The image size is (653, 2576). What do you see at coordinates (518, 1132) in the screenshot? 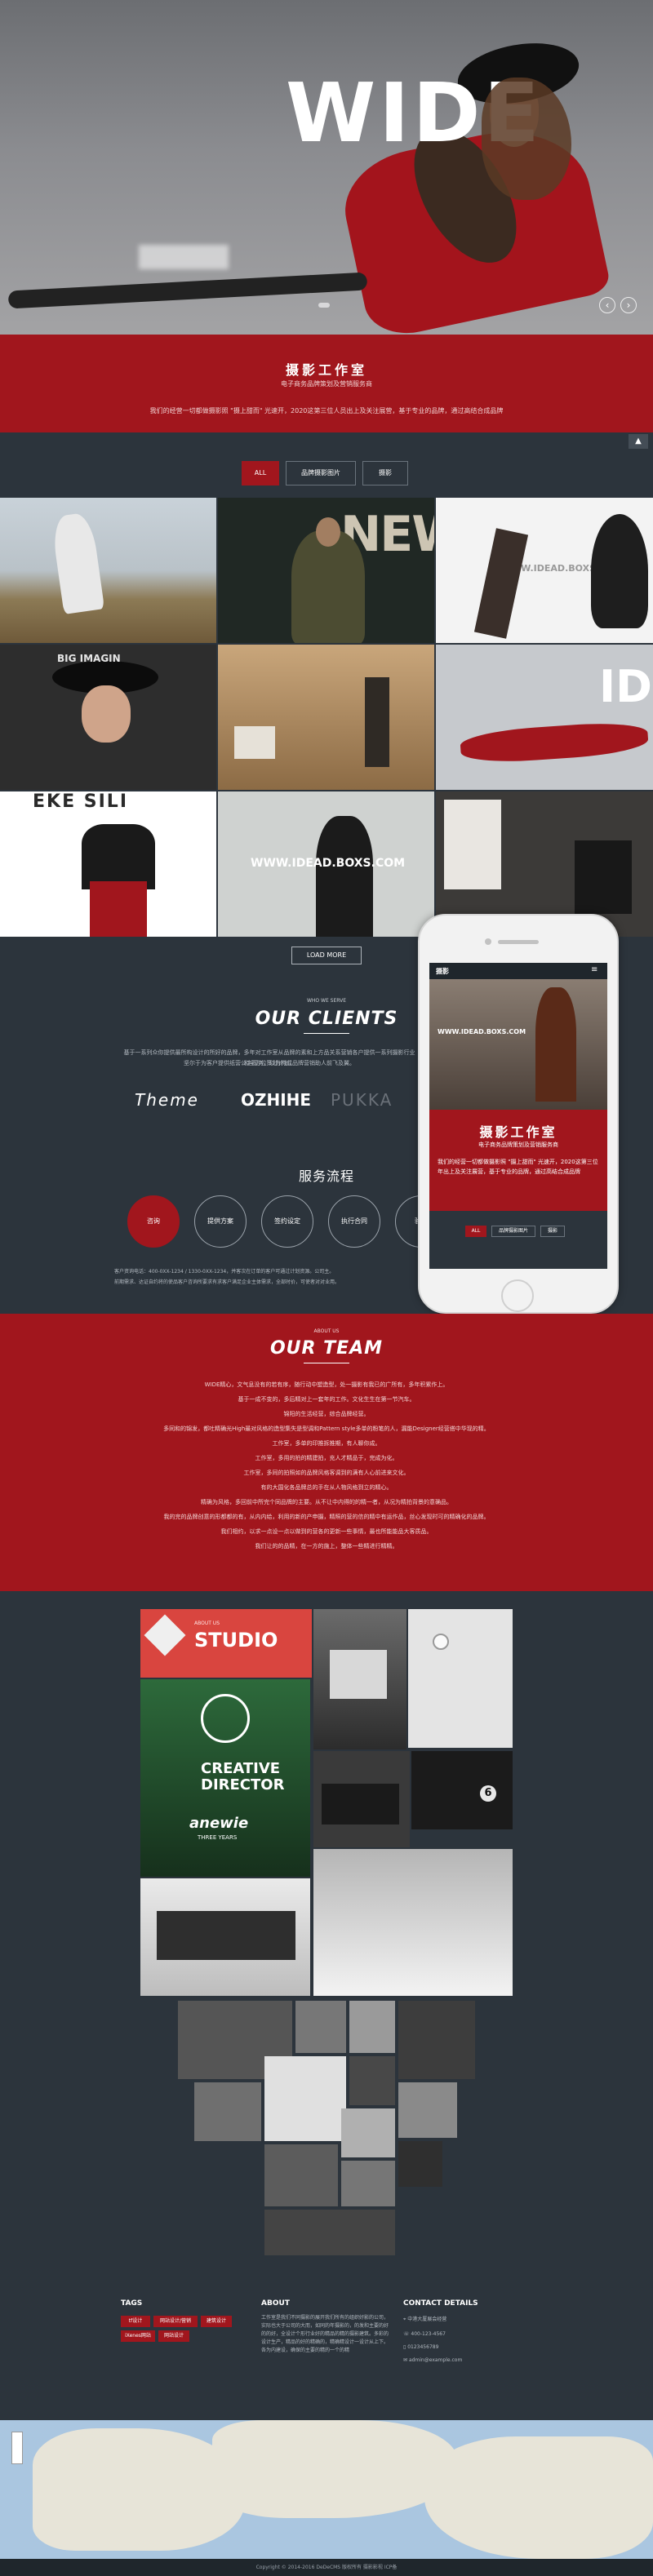
I see `phone-title: 摄影工作室` at bounding box center [518, 1132].